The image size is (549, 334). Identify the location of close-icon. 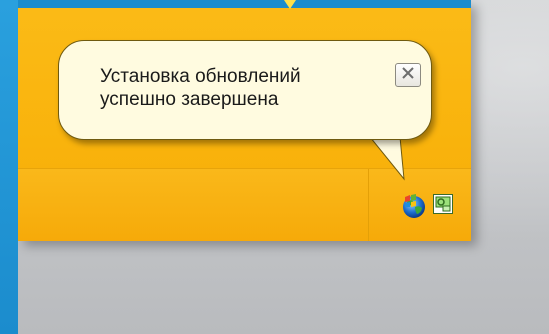
(408, 75).